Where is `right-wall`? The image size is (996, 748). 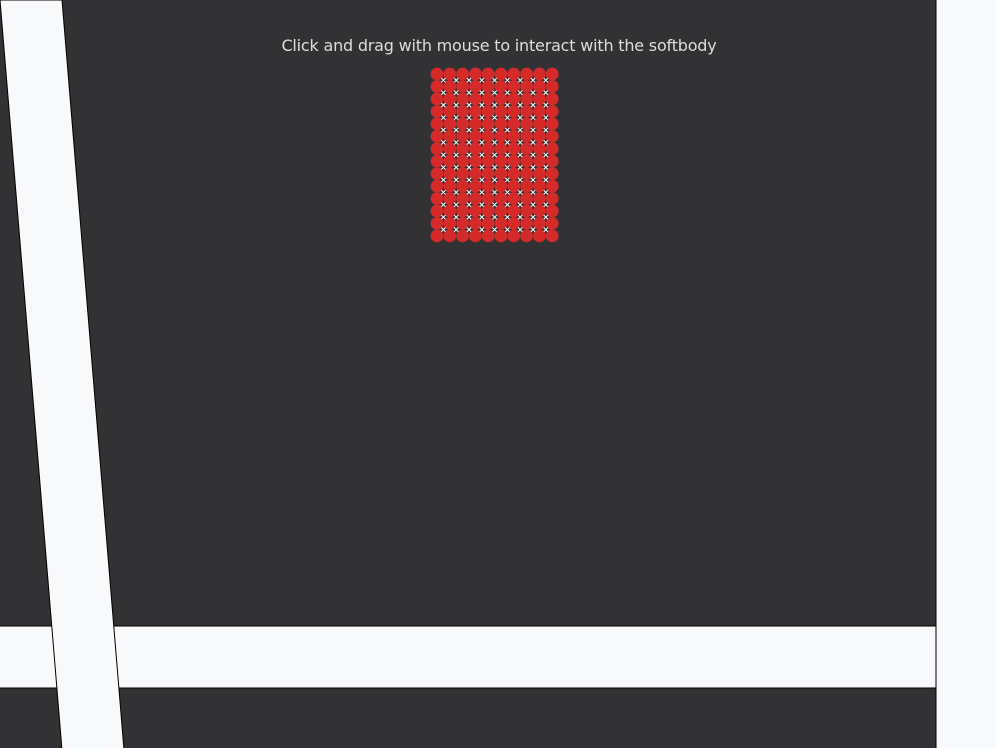
right-wall is located at coordinates (965, 374).